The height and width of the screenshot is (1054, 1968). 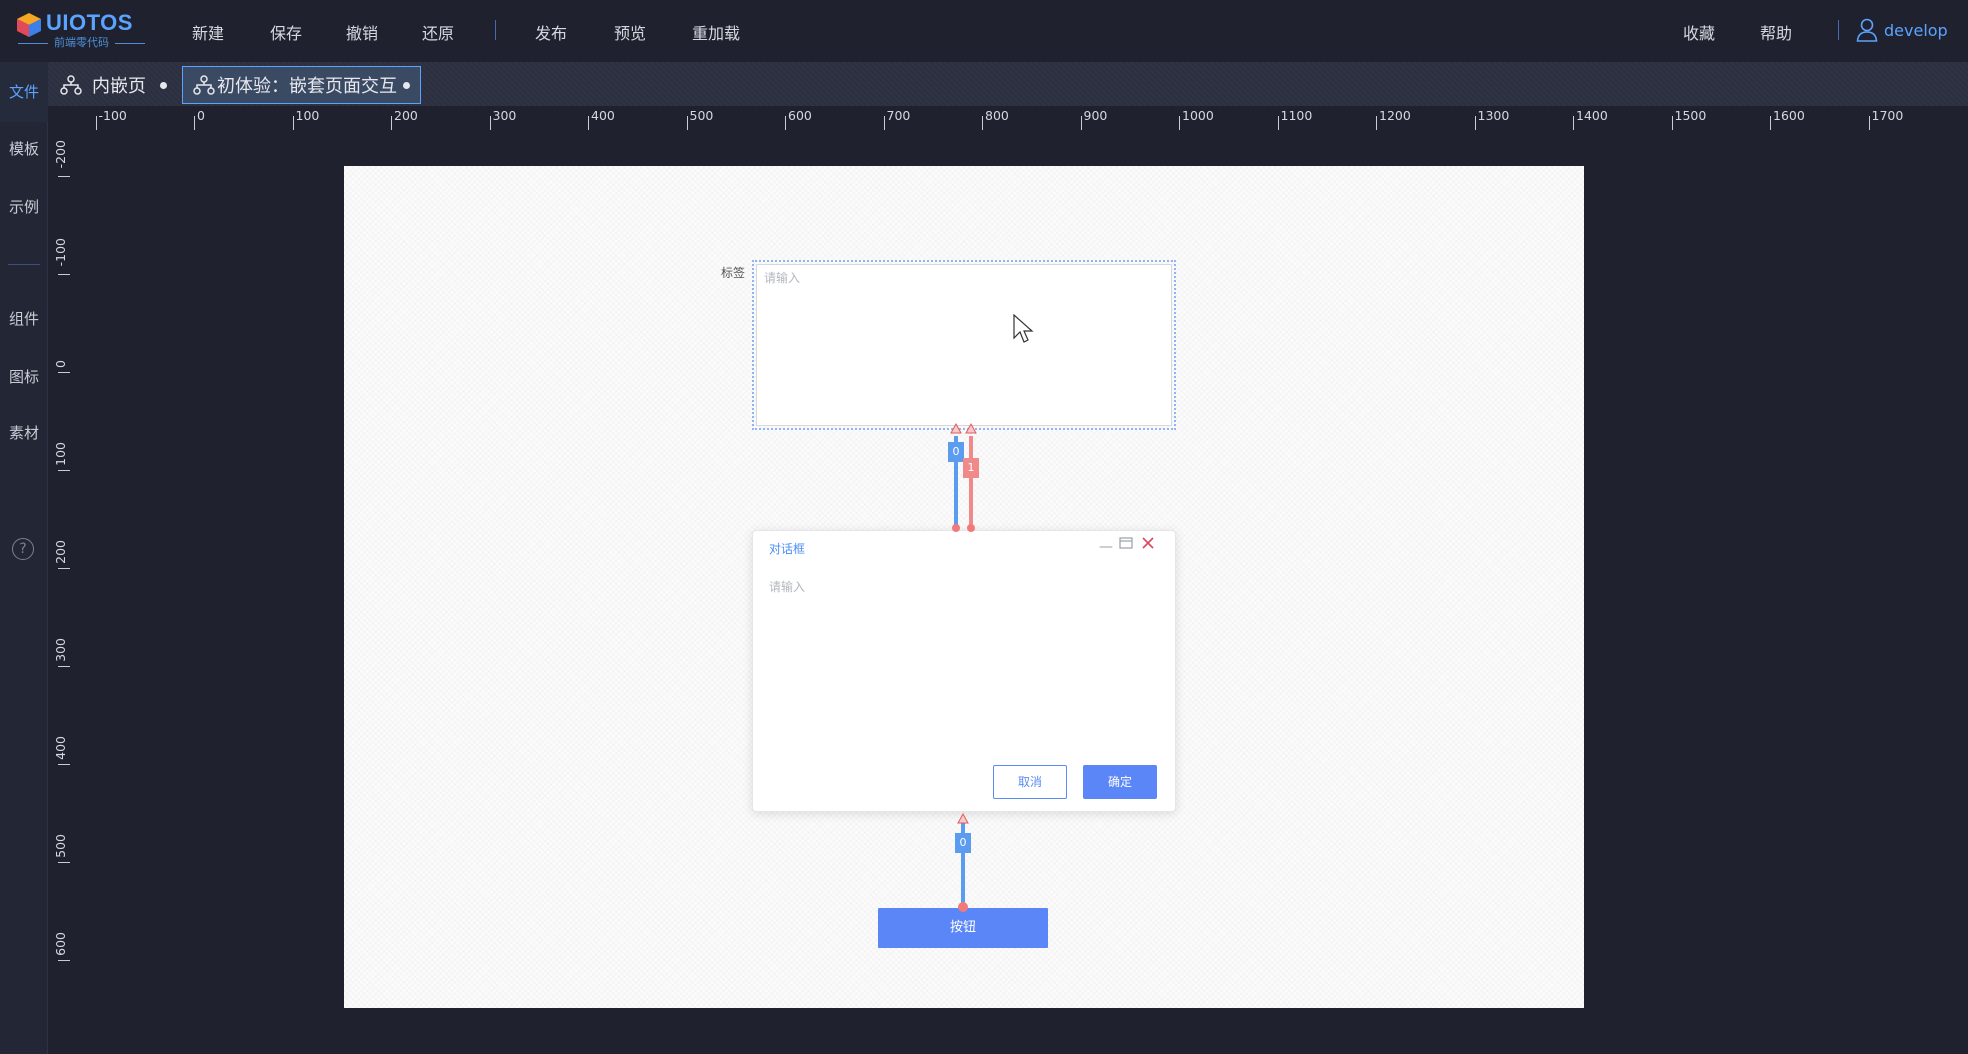 What do you see at coordinates (1030, 782) in the screenshot?
I see `cancel-button: 取消` at bounding box center [1030, 782].